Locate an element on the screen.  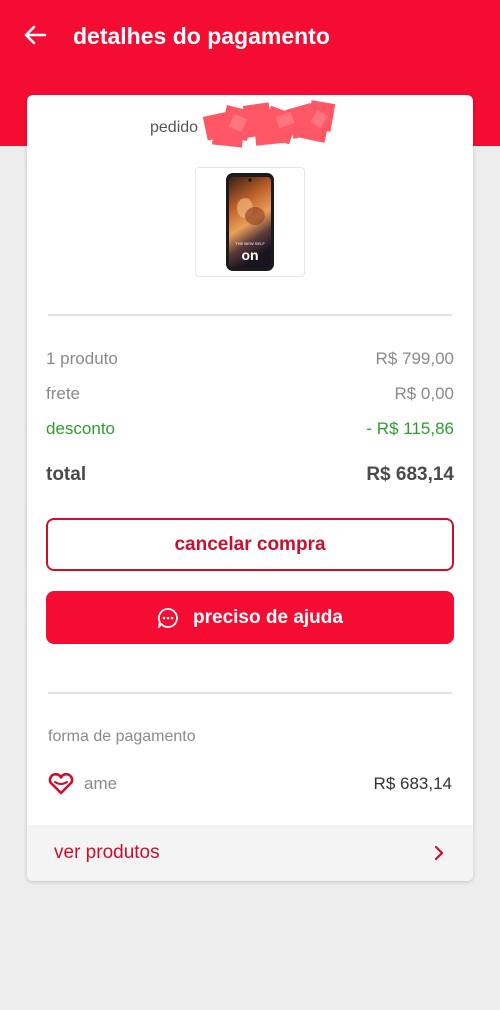
chat-bubble-icon is located at coordinates (167, 617).